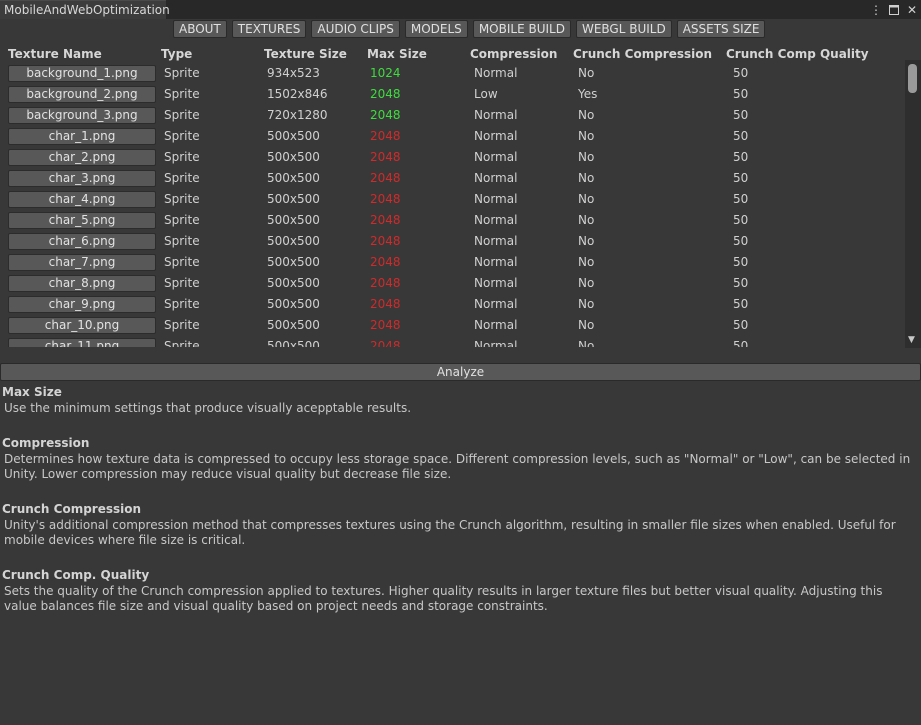 This screenshot has width=921, height=725. What do you see at coordinates (82, 157) in the screenshot?
I see `texture-name-button: char_2.png` at bounding box center [82, 157].